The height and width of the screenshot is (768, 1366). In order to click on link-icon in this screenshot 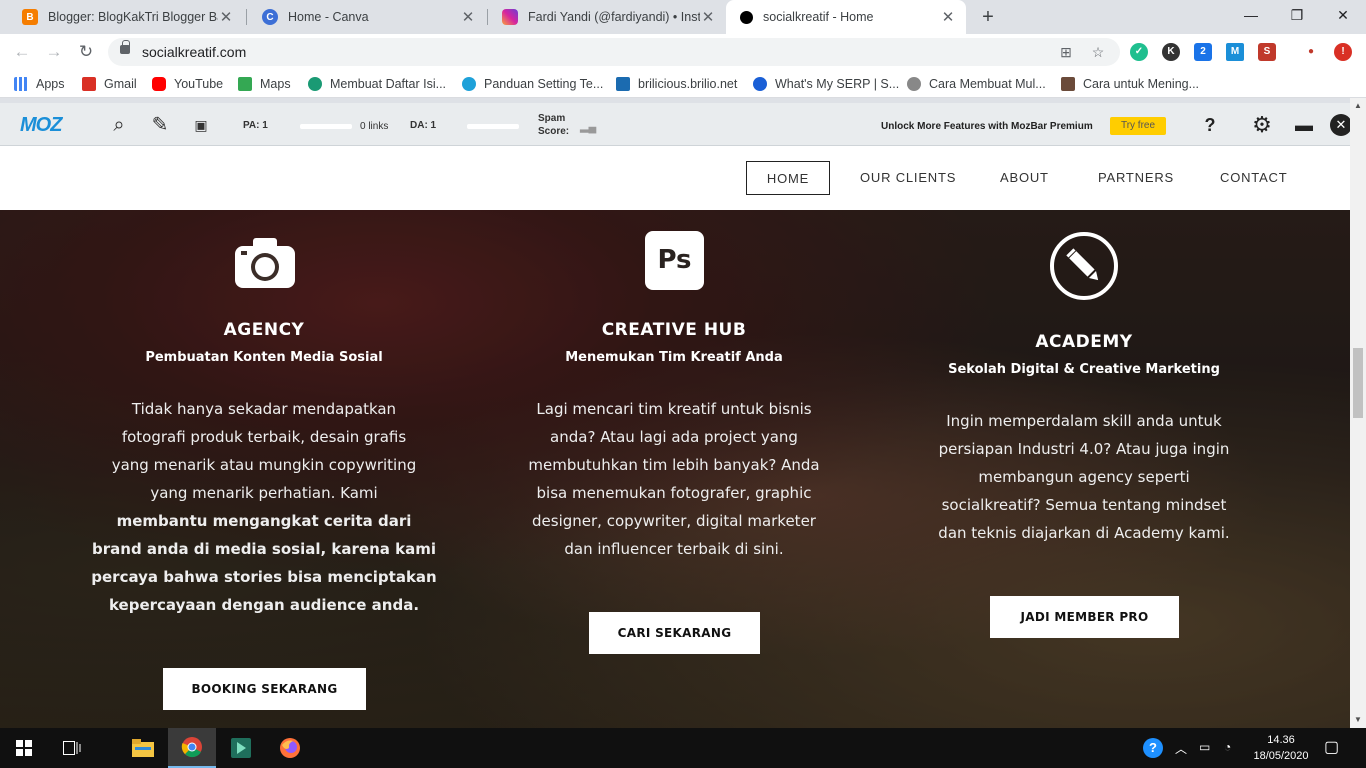, I will do `click(315, 84)`.